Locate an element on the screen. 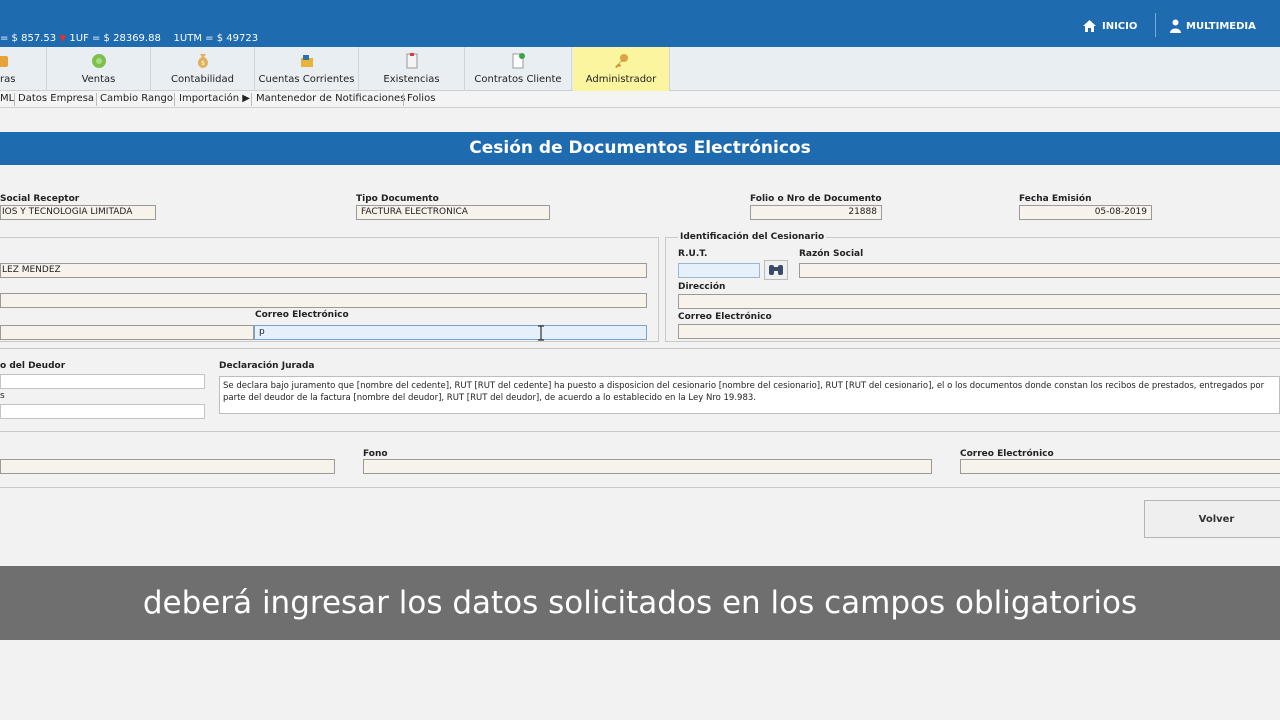 This screenshot has width=1280, height=720. text-cursor-icon is located at coordinates (541, 333).